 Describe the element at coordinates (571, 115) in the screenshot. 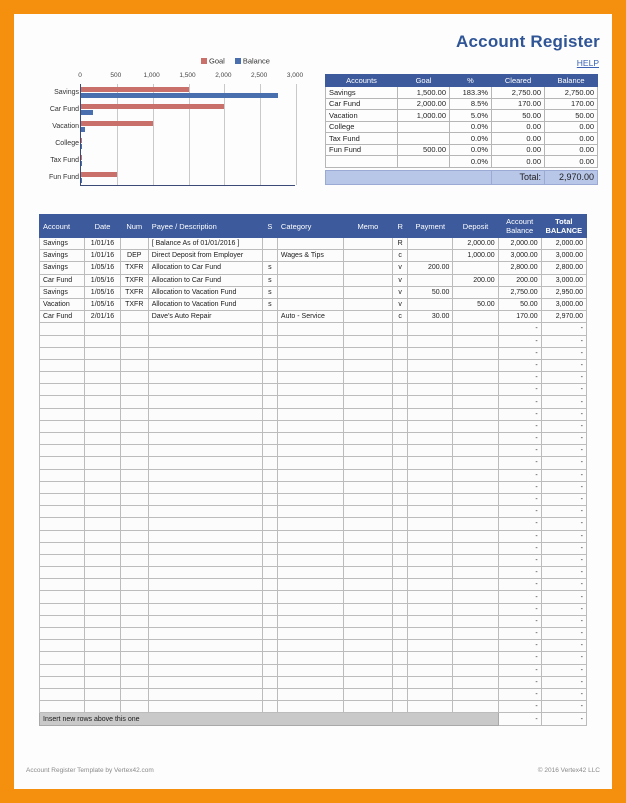

I see `summary-cell-balance: 50.00` at that location.